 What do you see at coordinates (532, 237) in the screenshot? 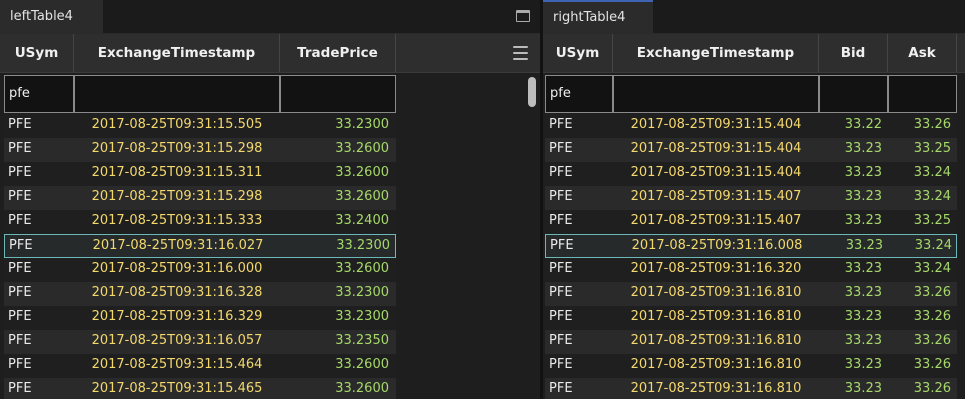
I see `left-vertical-scrollbar` at bounding box center [532, 237].